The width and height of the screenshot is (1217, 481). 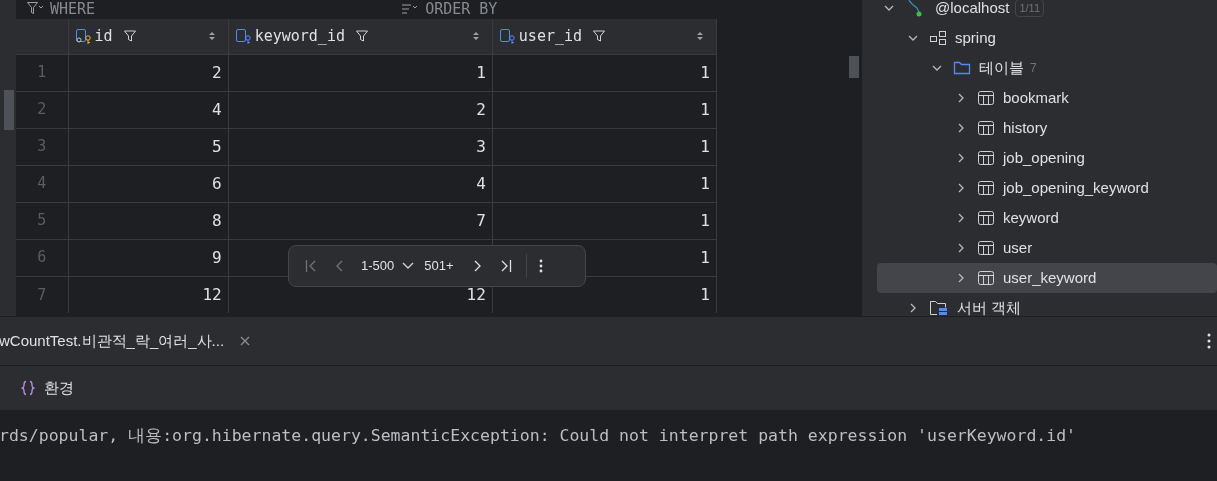 I want to click on tree-item: job_opening_keyword, so click(x=1047, y=188).